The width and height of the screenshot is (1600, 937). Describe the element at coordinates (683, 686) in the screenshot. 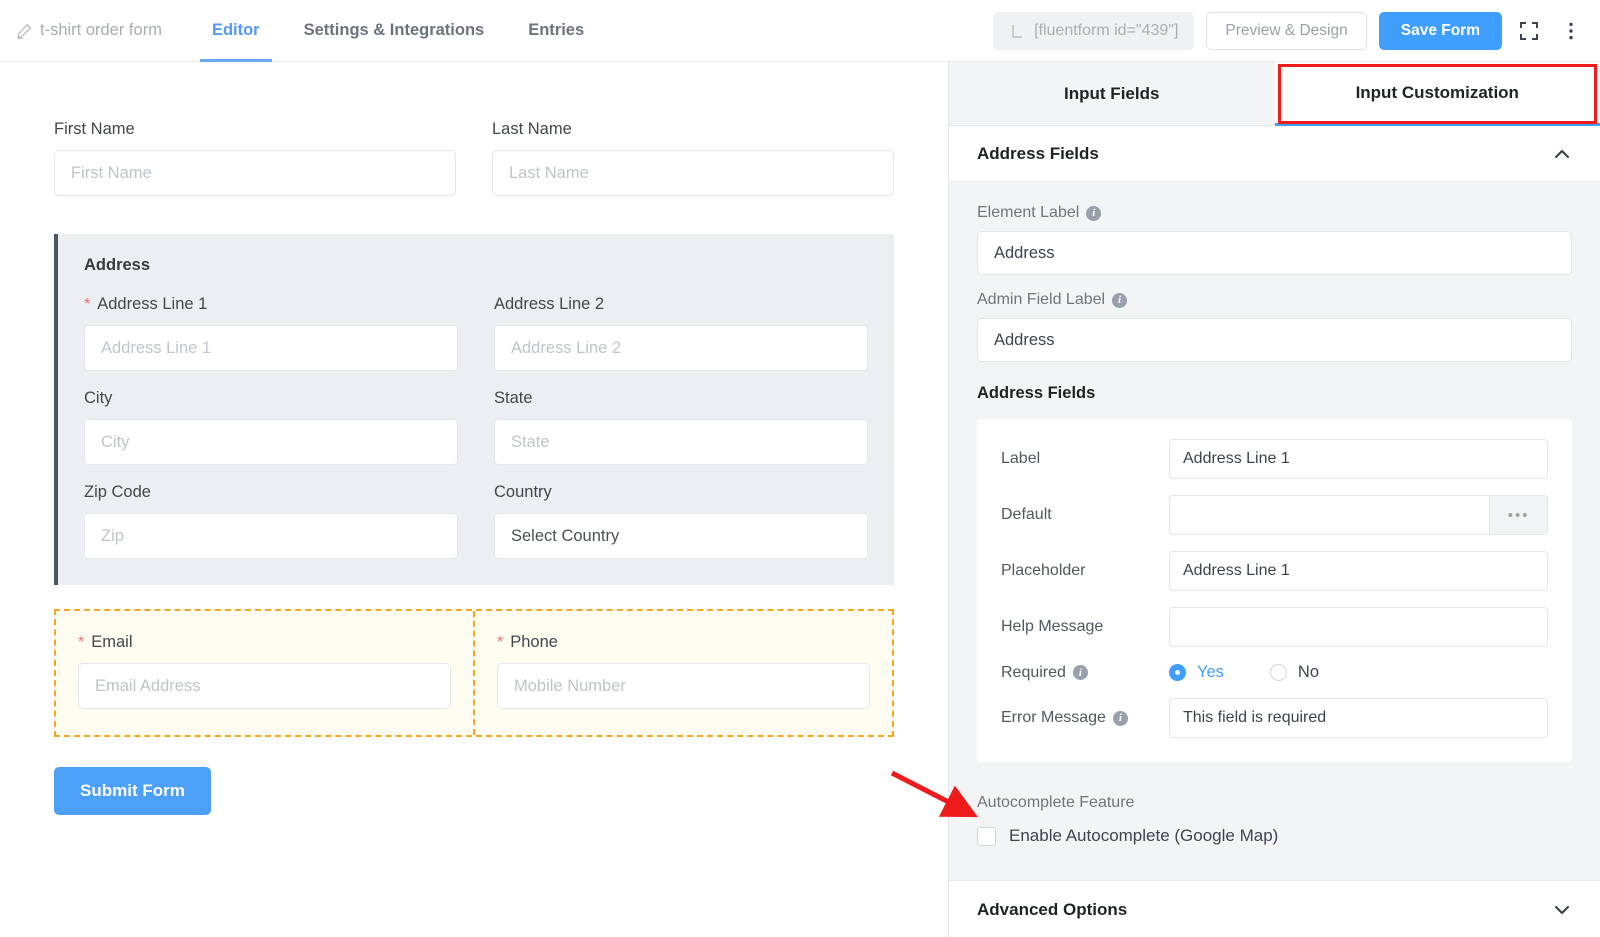

I see `phone-input` at that location.